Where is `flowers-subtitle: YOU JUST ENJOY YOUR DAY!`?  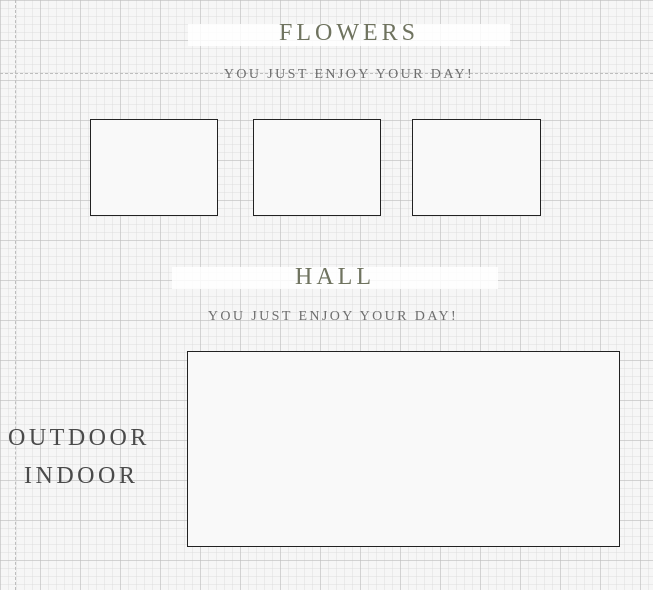
flowers-subtitle: YOU JUST ENJOY YOUR DAY! is located at coordinates (349, 74).